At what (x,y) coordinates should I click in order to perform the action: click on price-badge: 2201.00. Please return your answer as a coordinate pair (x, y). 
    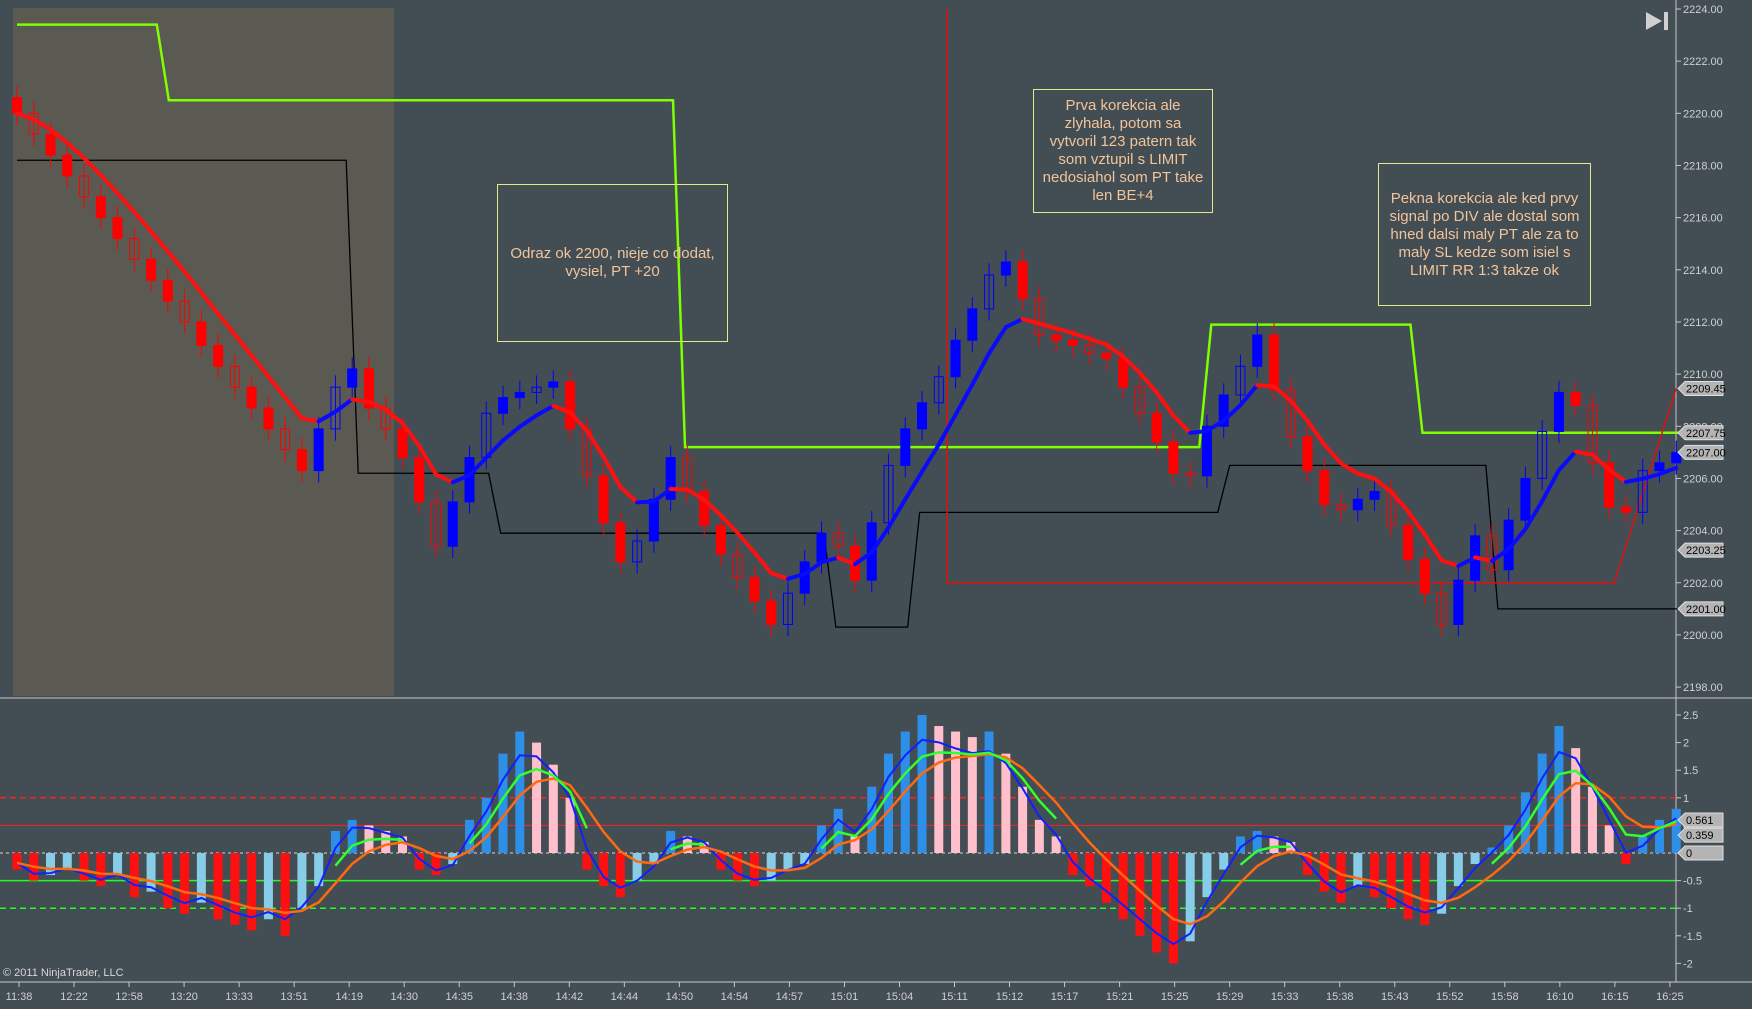
    Looking at the image, I should click on (1701, 609).